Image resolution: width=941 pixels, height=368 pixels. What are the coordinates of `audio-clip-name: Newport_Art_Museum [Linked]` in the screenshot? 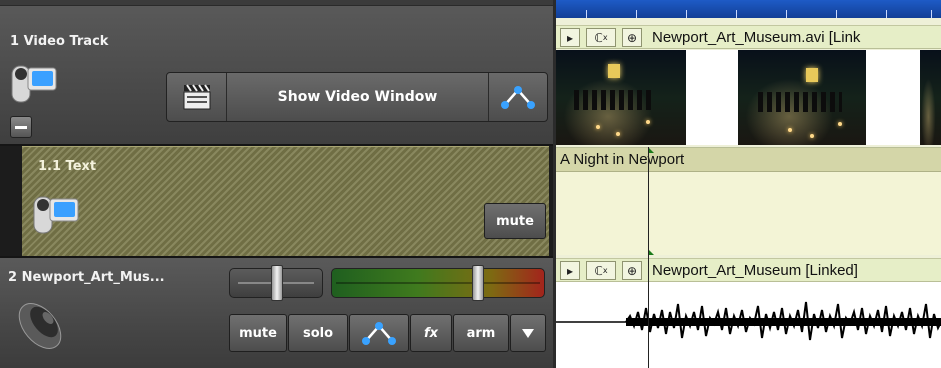 It's located at (755, 270).